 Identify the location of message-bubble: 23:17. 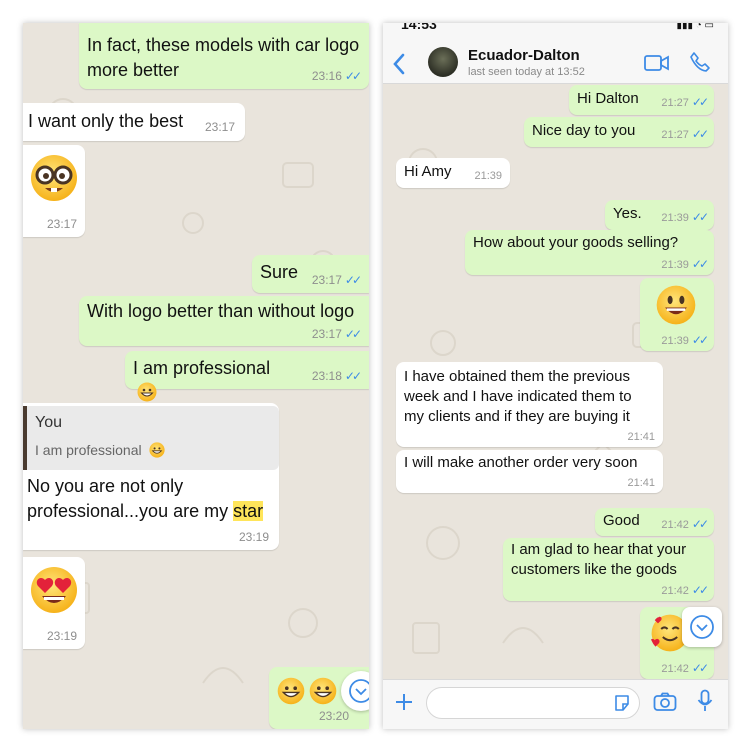
(54, 191).